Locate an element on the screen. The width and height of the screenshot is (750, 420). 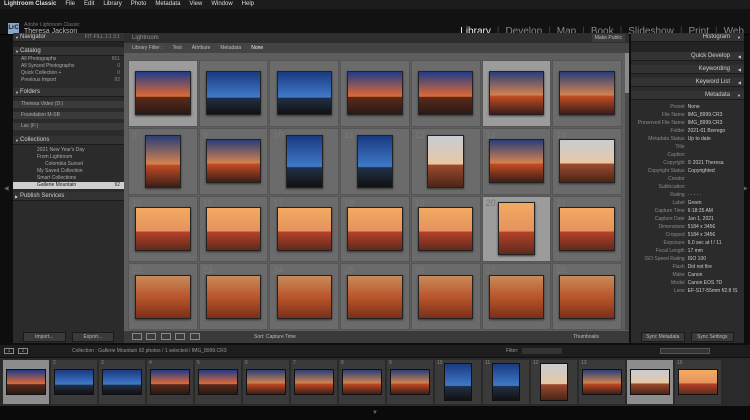
filmstrip-filter-dropdown is located at coordinates (542, 351).